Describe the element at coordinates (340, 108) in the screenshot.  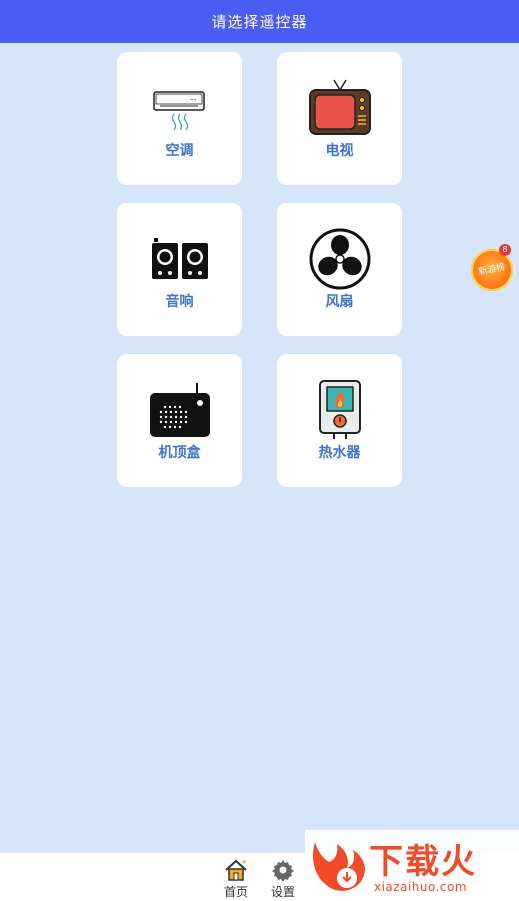
I see `tv-icon` at that location.